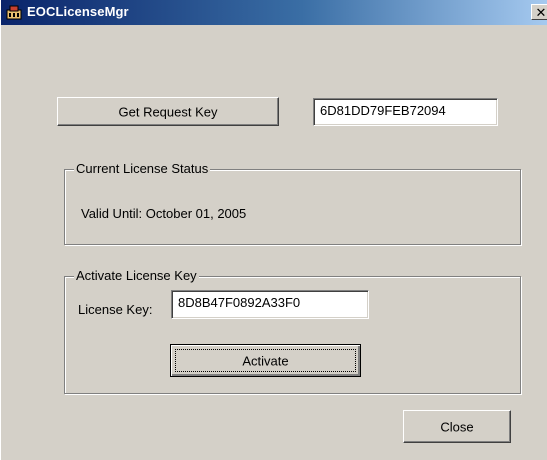 Image resolution: width=547 pixels, height=460 pixels. I want to click on license-key-input: 8D8B47F0892A33F0, so click(270, 304).